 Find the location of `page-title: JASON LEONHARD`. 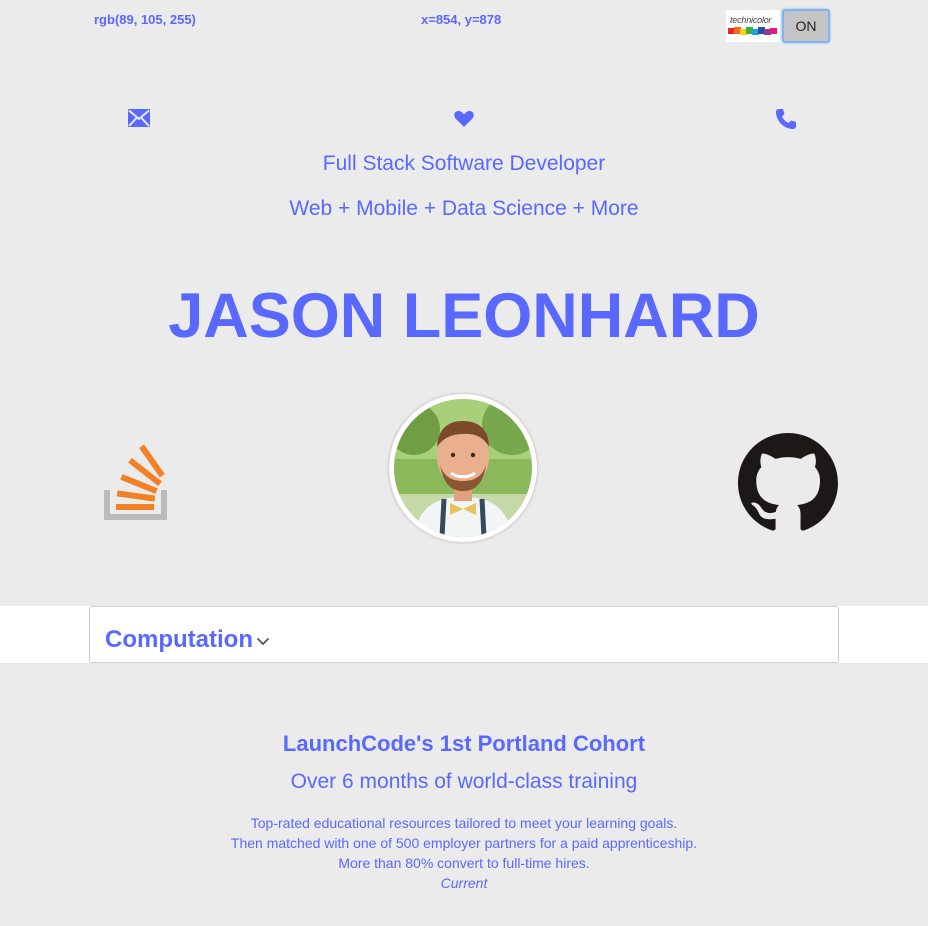

page-title: JASON LEONHARD is located at coordinates (464, 316).